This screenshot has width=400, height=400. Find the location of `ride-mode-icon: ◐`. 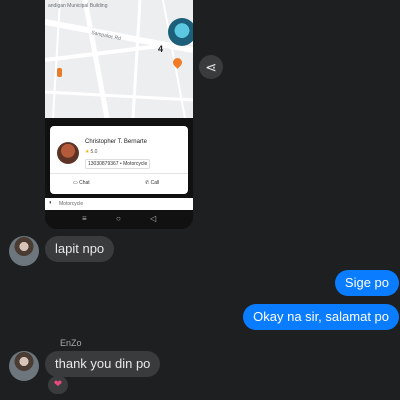

ride-mode-icon: ◐ is located at coordinates (51, 203).